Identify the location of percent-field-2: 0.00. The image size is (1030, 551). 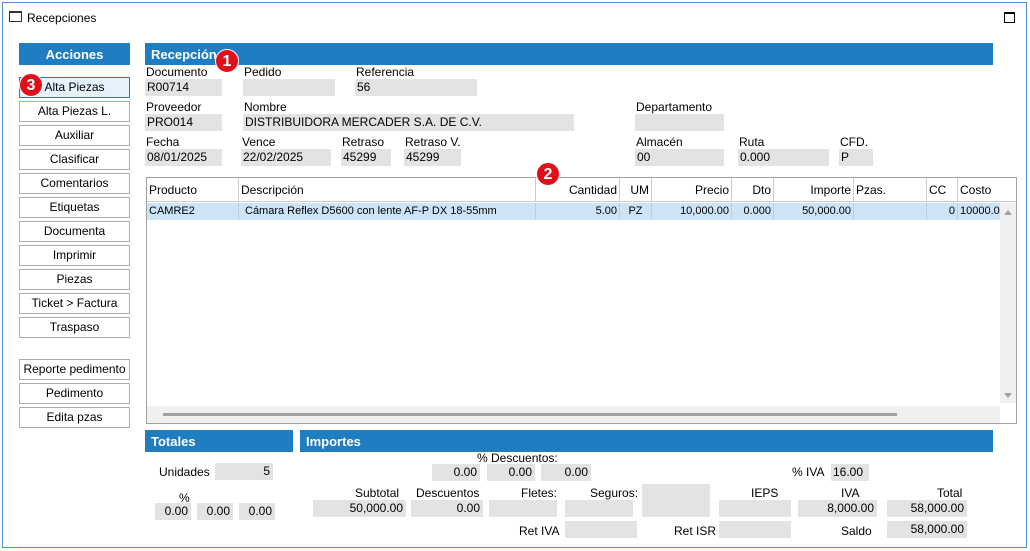
(215, 511).